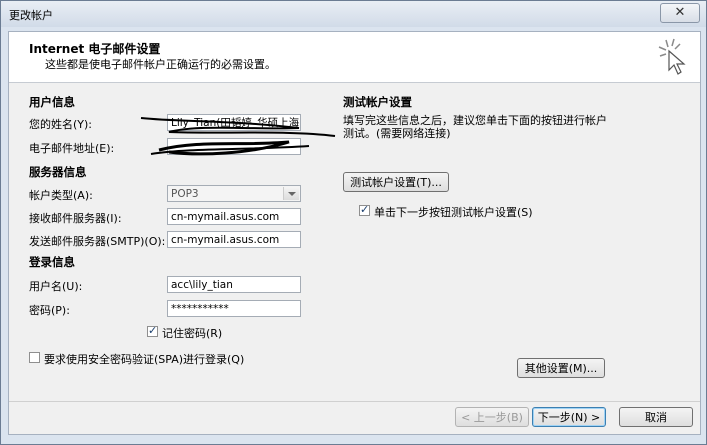  What do you see at coordinates (75, 218) in the screenshot?
I see `incoming-server-label: 接收邮件服务器(I):` at bounding box center [75, 218].